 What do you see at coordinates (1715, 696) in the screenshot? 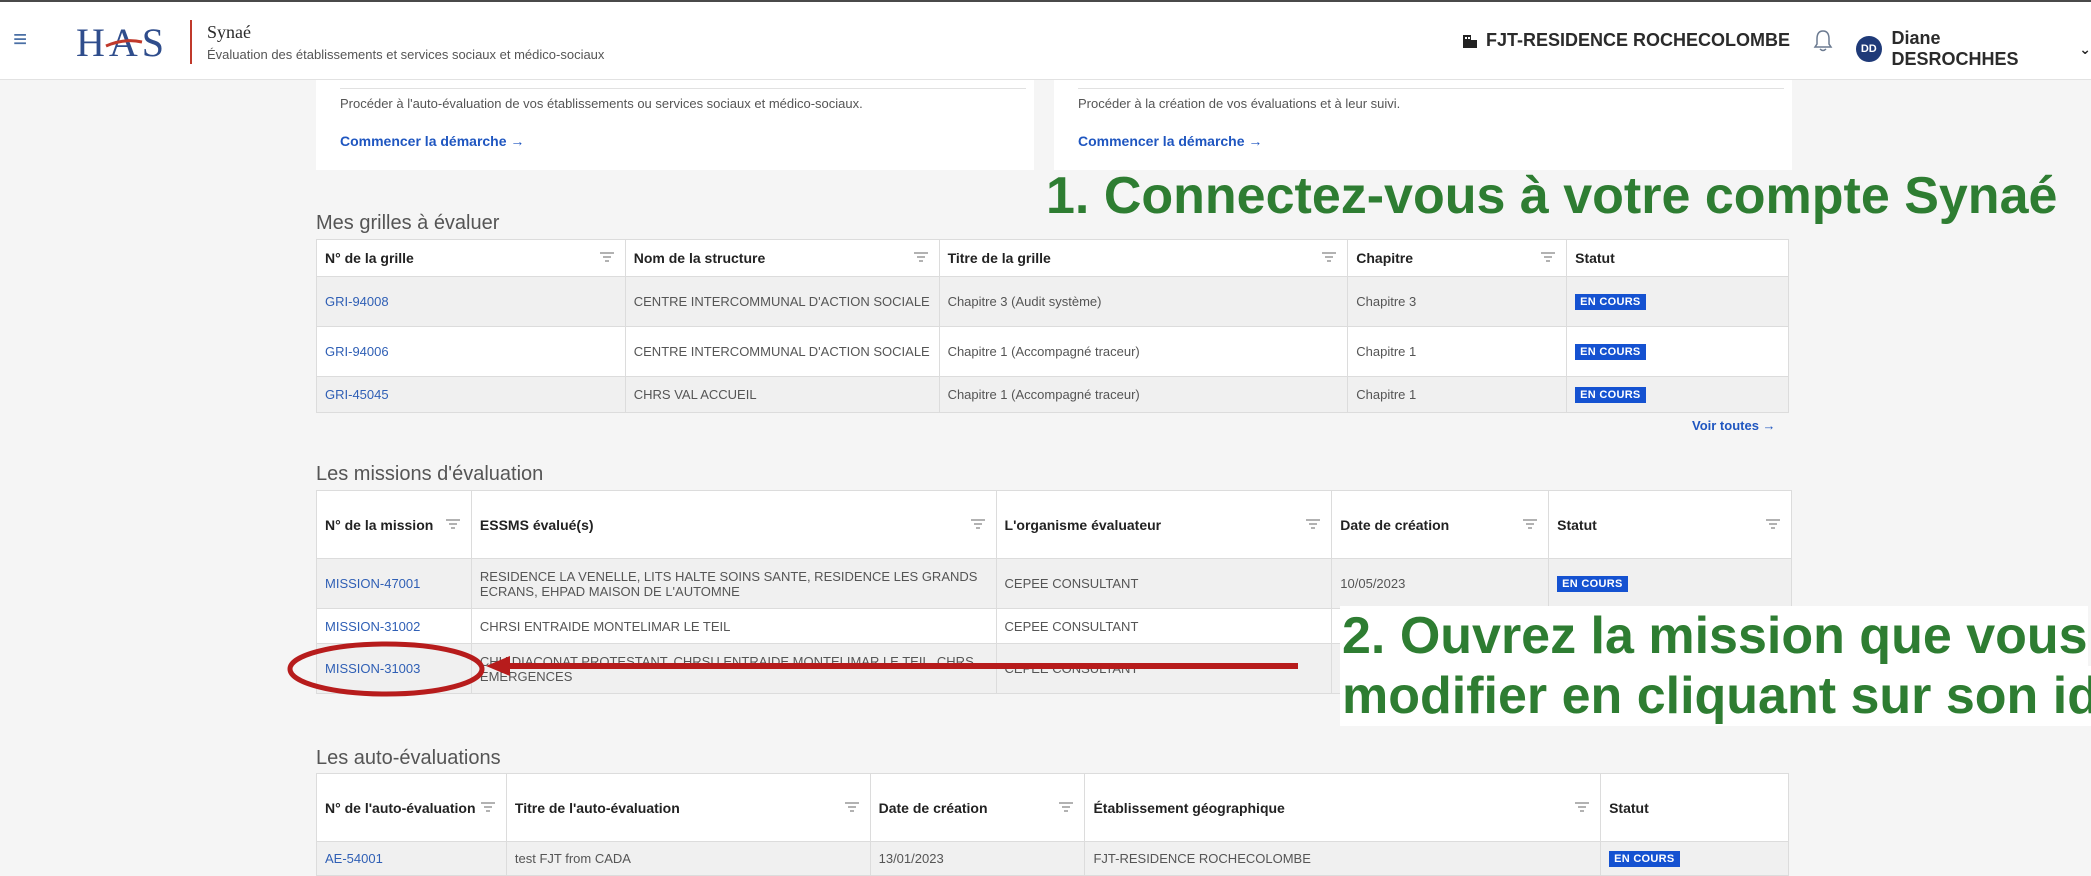
I see `step2-annotation-line2: modifier en cliquant sur son id` at bounding box center [1715, 696].